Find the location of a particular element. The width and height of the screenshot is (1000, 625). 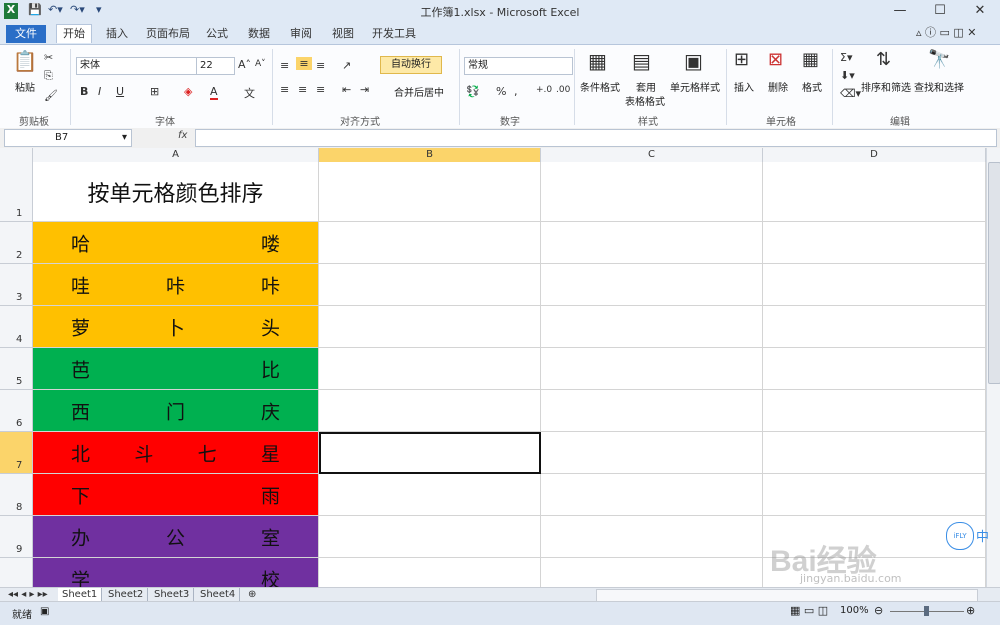

tab-page-layout: 页面布局 is located at coordinates (168, 34).